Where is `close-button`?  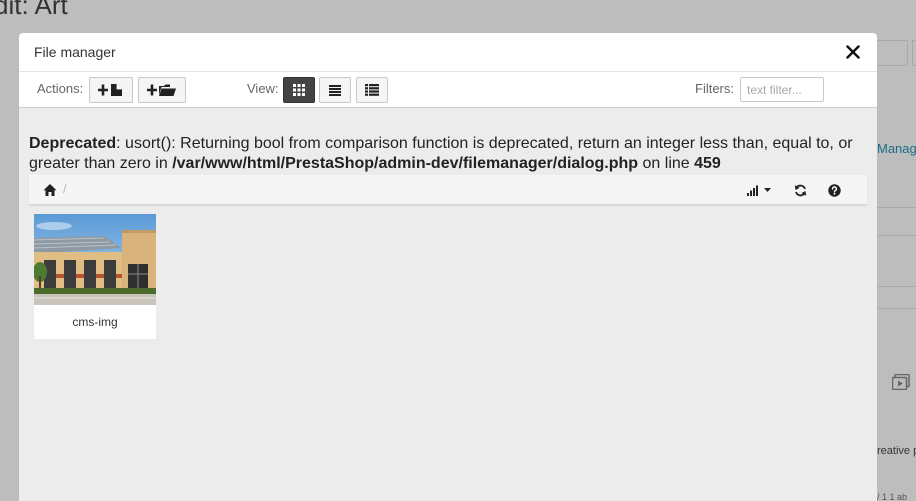
close-button is located at coordinates (853, 52).